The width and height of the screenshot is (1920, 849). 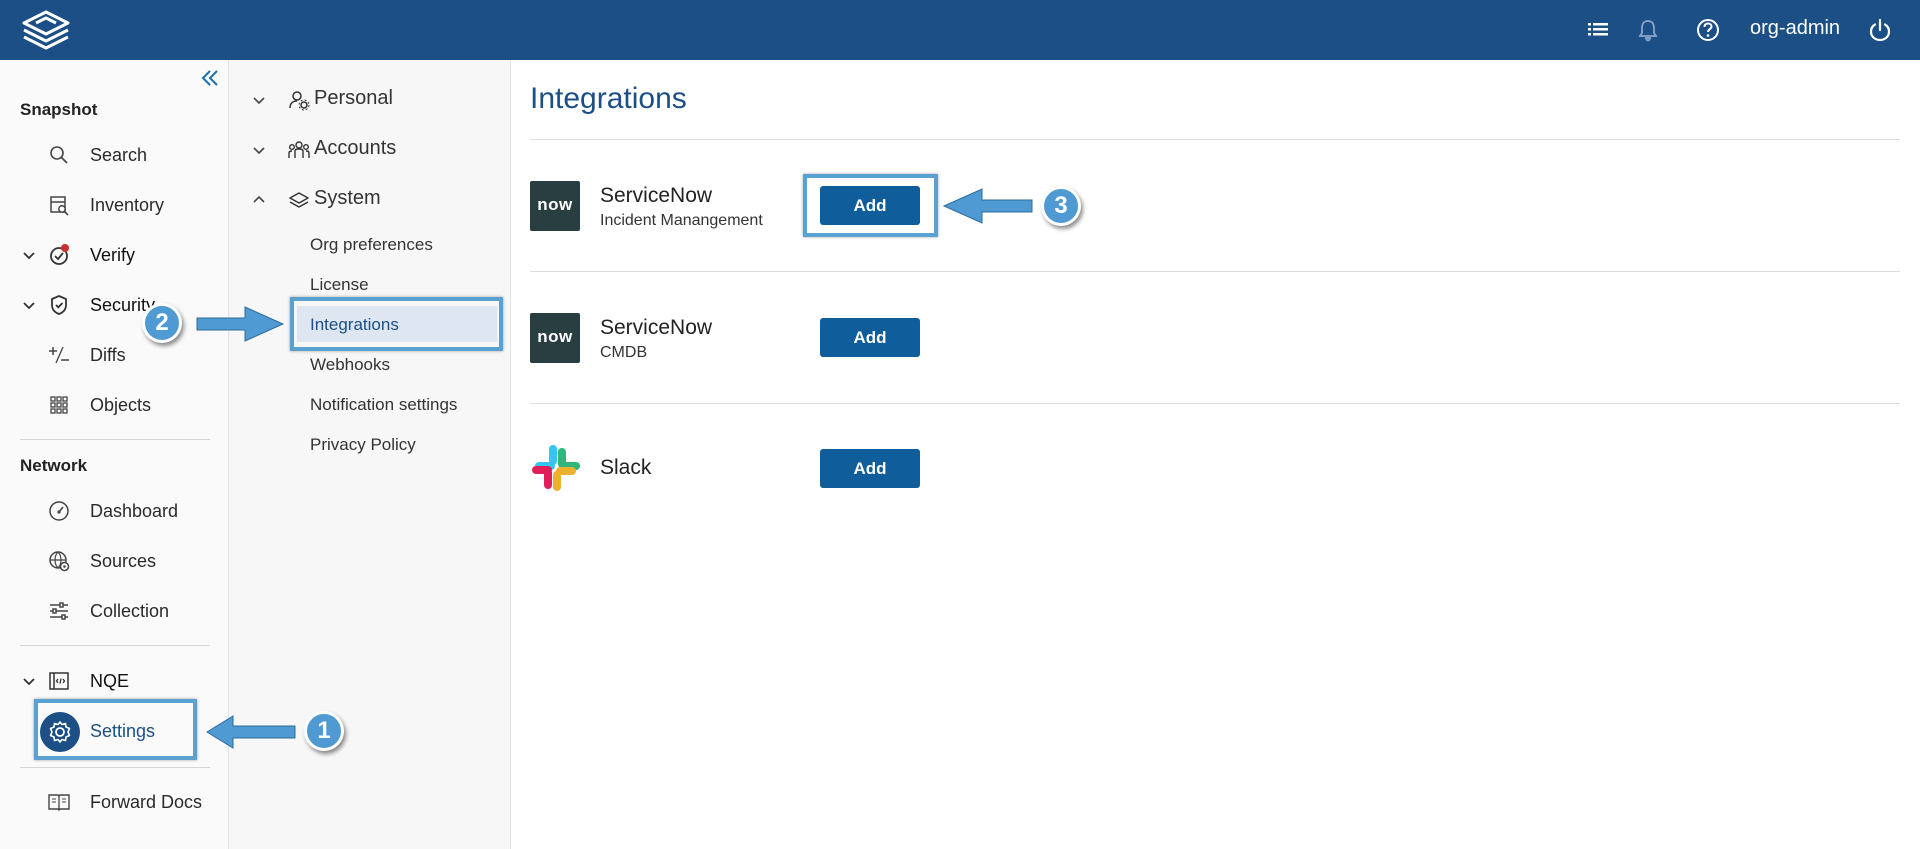 I want to click on gauge-icon, so click(x=59, y=511).